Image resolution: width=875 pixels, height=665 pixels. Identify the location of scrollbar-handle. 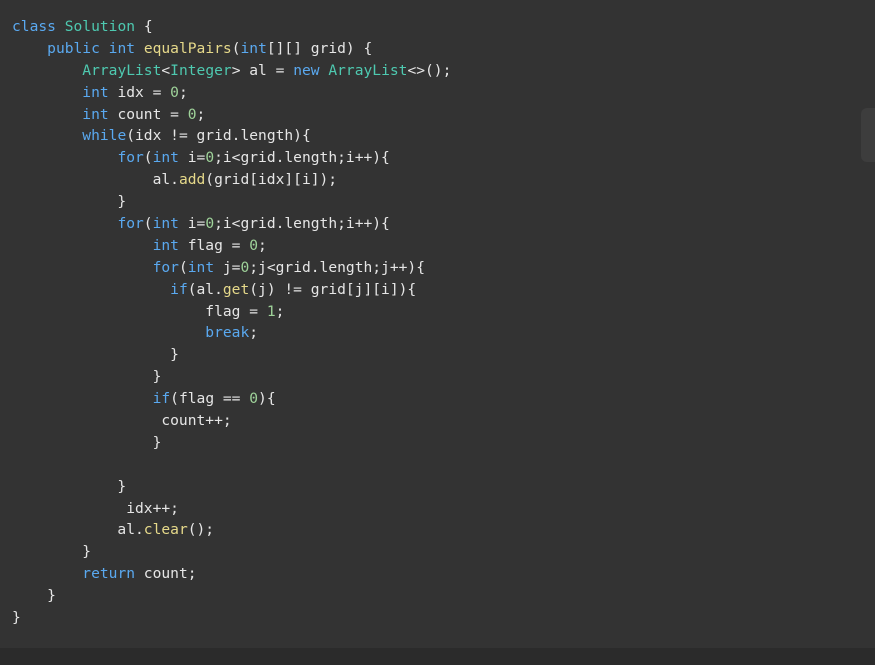
(868, 135).